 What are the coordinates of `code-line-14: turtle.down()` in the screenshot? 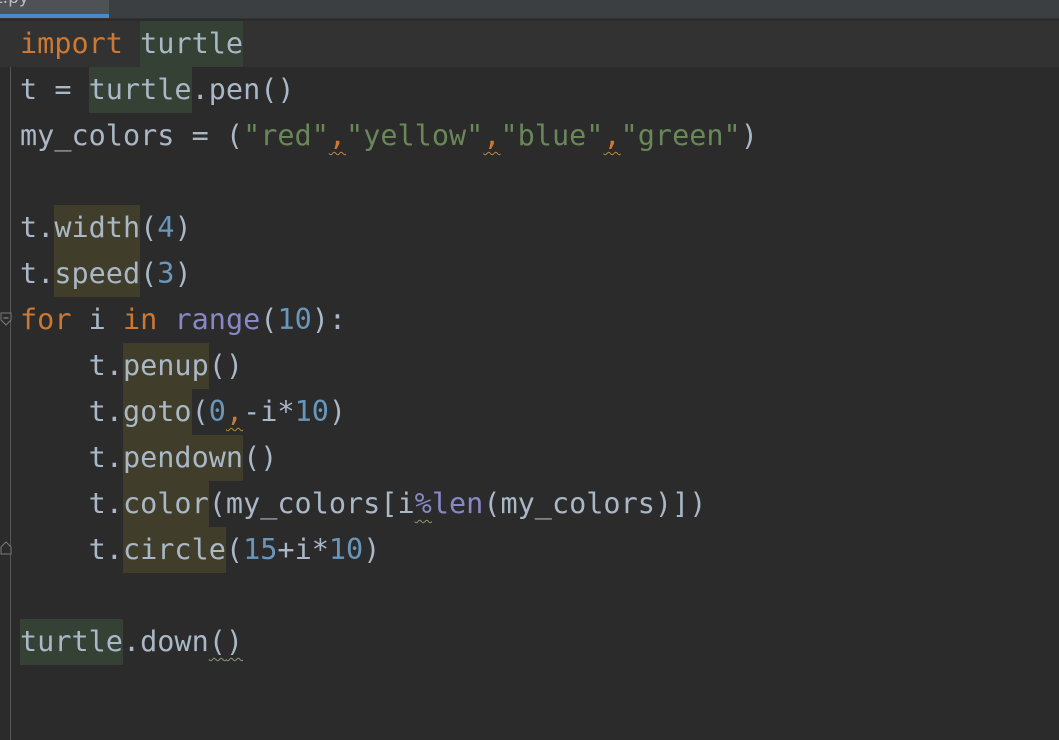 It's located at (539, 642).